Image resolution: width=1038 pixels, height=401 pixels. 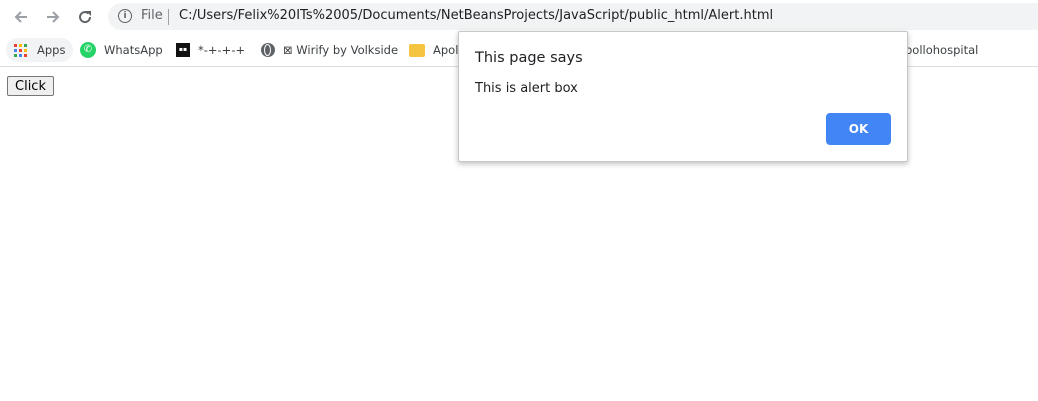 What do you see at coordinates (222, 50) in the screenshot?
I see `bookmark-label: *-+-+-+` at bounding box center [222, 50].